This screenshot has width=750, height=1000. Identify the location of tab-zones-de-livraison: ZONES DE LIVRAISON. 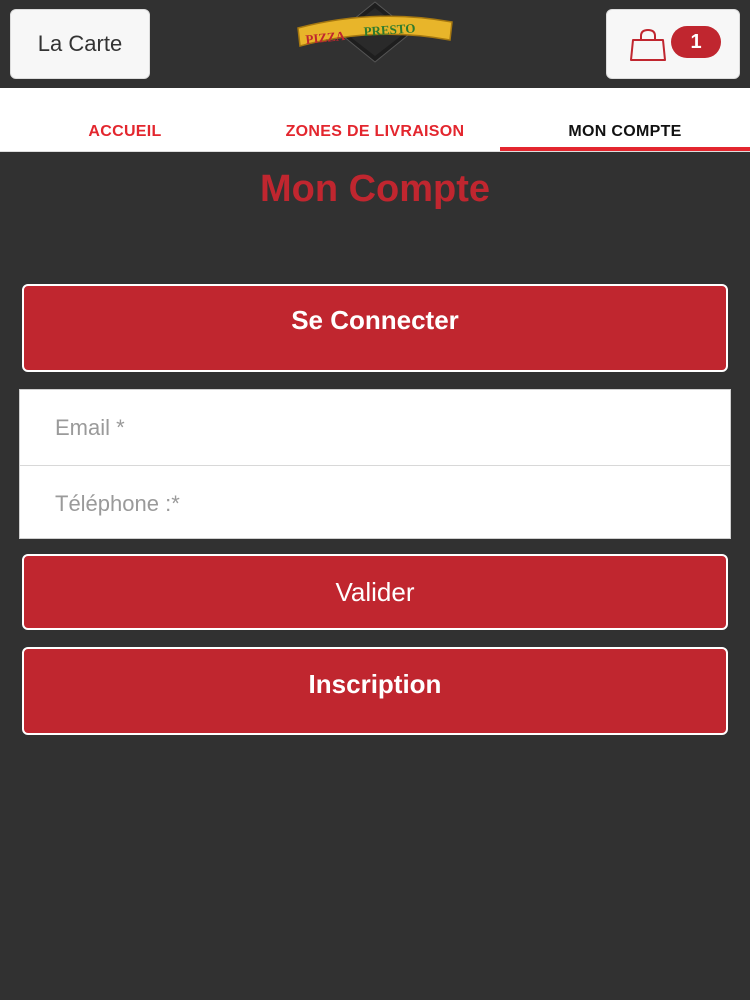
(375, 120).